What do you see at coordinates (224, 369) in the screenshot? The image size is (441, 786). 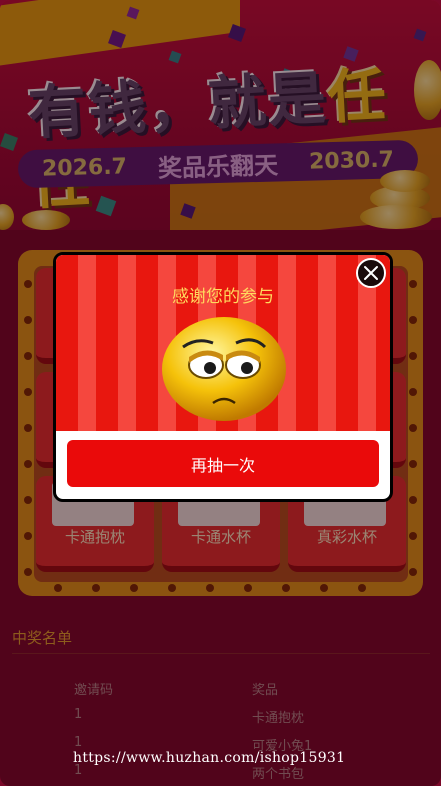 I see `disappointed-face-icon` at bounding box center [224, 369].